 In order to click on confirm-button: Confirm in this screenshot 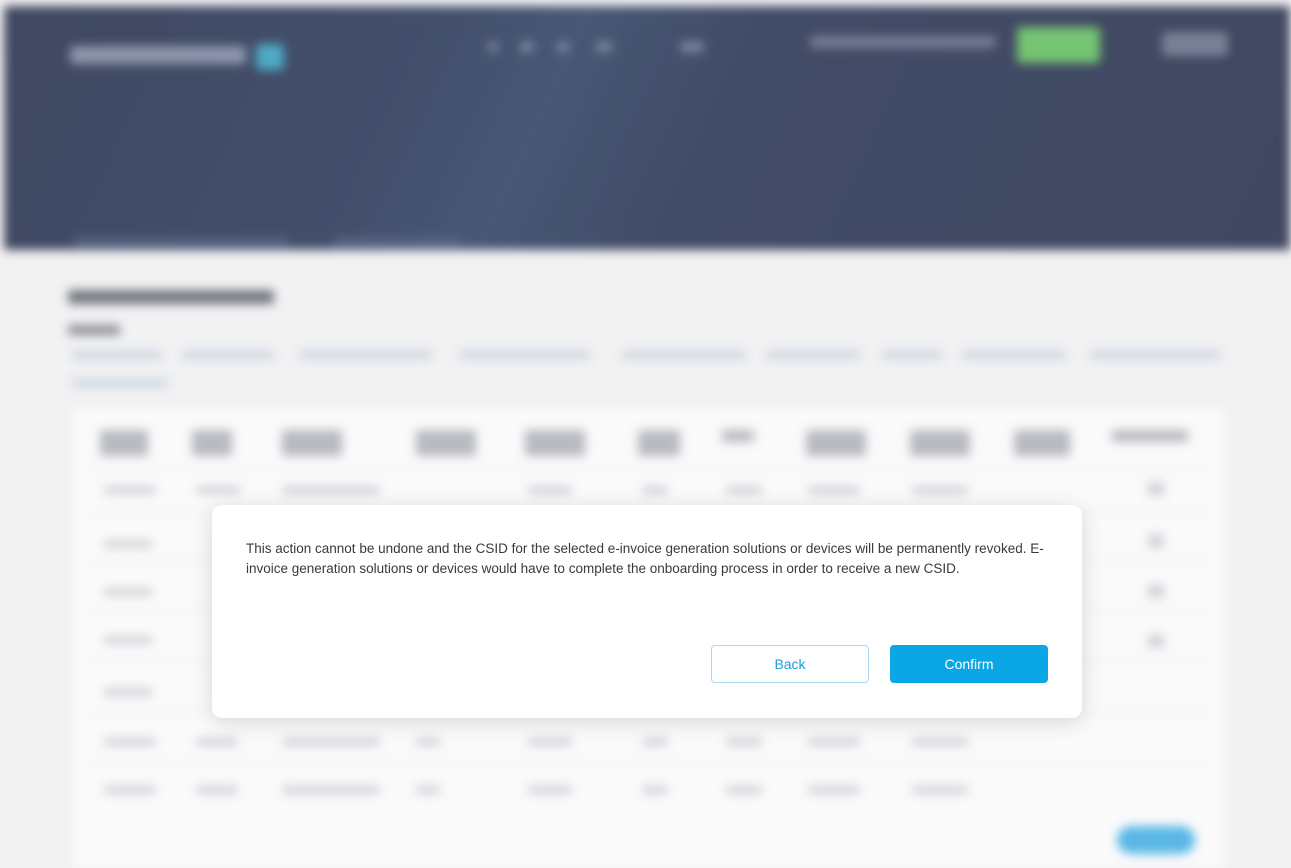, I will do `click(969, 664)`.